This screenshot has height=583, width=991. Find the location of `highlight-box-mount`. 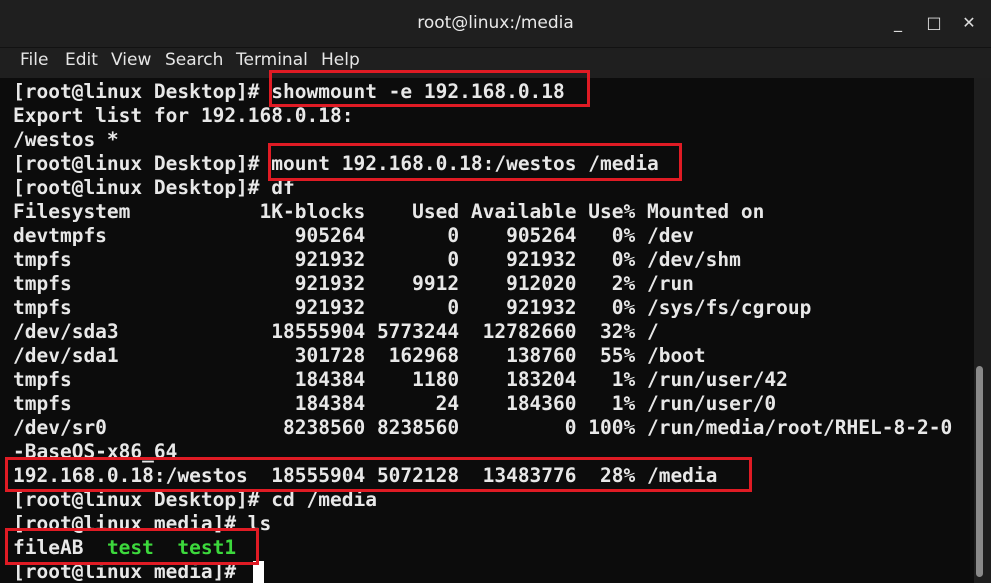

highlight-box-mount is located at coordinates (475, 162).